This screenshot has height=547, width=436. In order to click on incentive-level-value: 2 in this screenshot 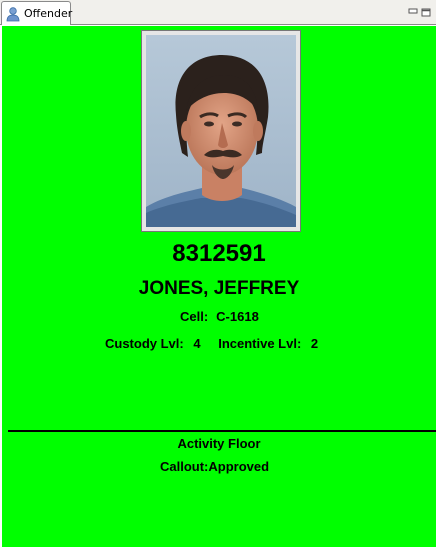, I will do `click(314, 343)`.